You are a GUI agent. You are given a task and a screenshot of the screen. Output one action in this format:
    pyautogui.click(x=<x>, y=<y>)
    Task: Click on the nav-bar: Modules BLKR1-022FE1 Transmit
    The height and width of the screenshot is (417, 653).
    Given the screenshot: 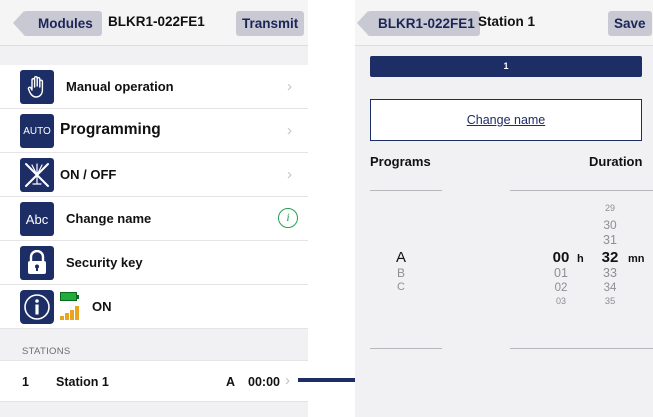 What is the action you would take?
    pyautogui.click(x=154, y=23)
    